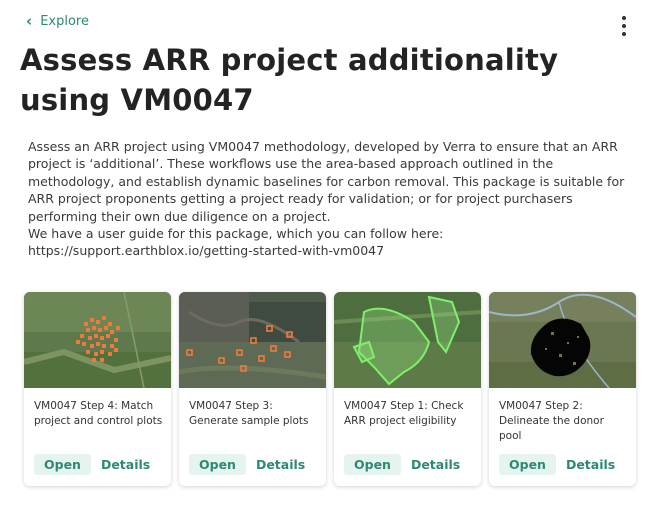  I want to click on kebab-menu-icon, so click(624, 26).